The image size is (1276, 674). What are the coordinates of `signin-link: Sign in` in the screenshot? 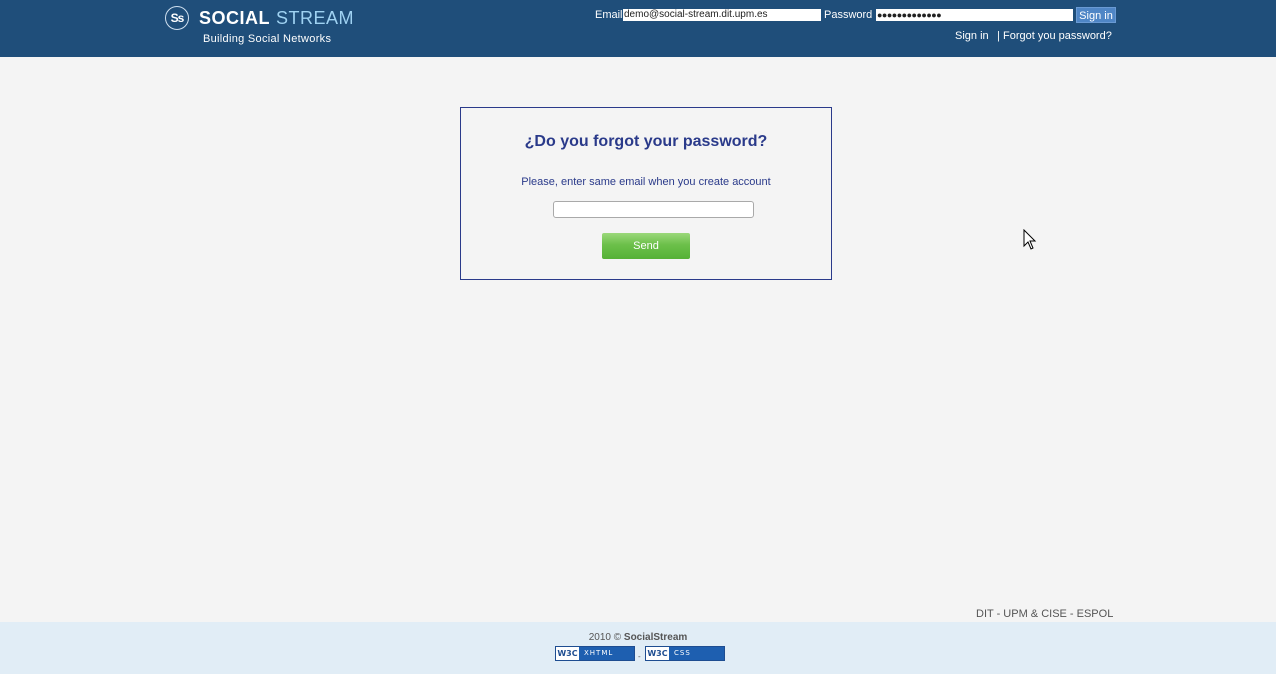 It's located at (972, 36).